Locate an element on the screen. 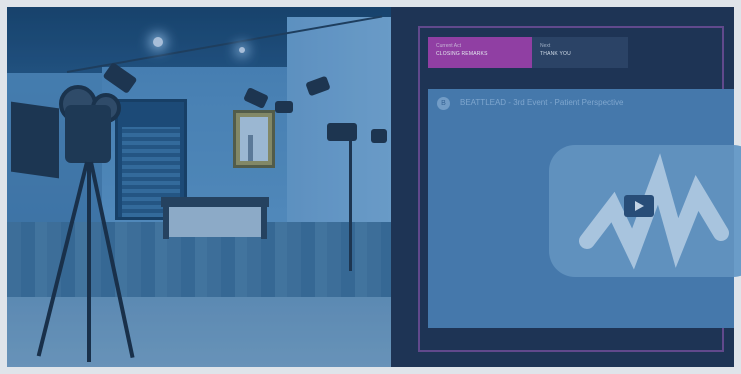 This screenshot has width=741, height=374. next-act-kicker: Next is located at coordinates (545, 46).